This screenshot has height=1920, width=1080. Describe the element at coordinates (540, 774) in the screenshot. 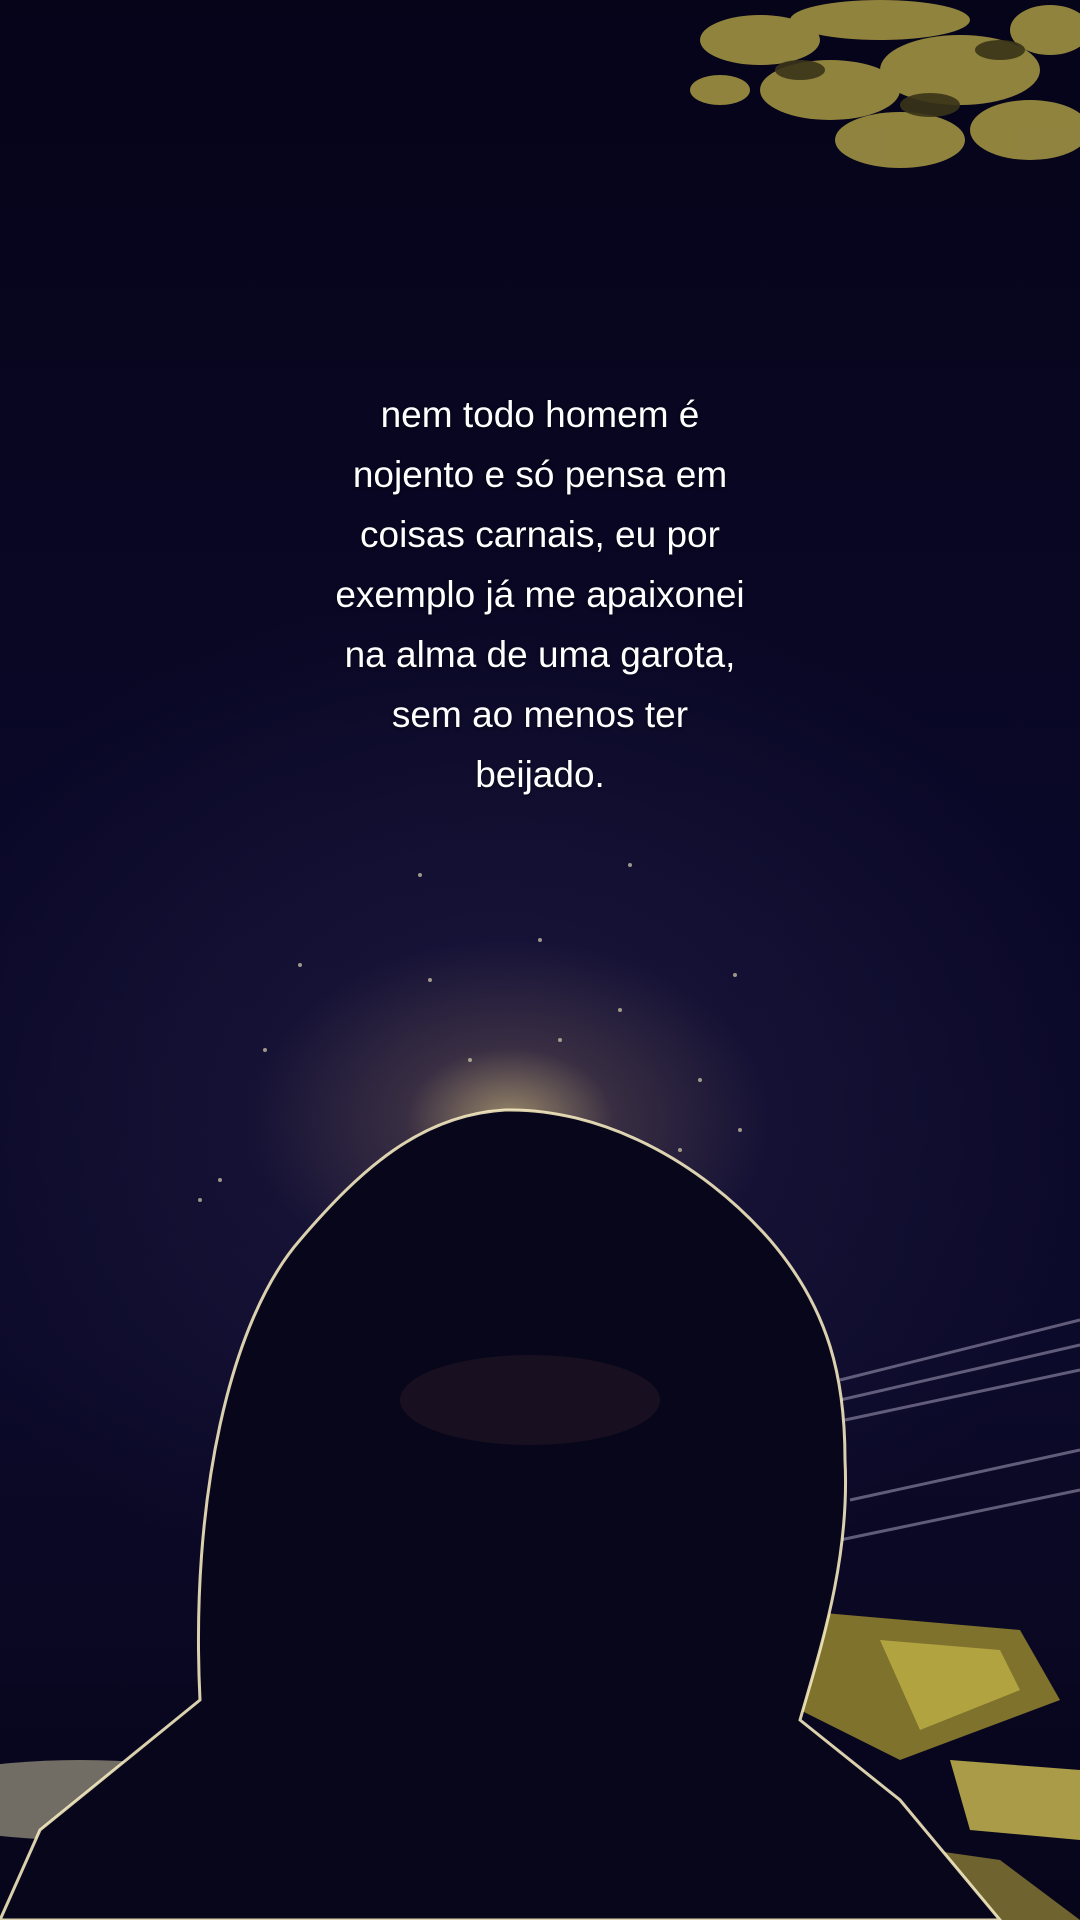

I see `caption-line: beijado.` at that location.